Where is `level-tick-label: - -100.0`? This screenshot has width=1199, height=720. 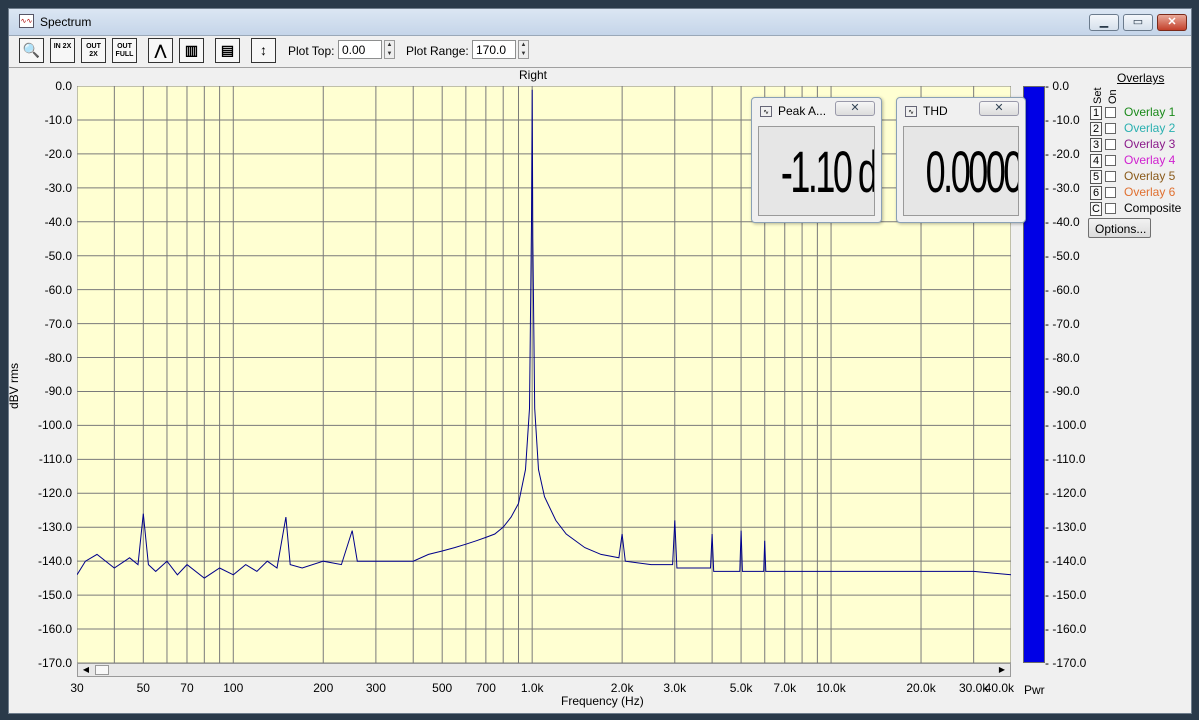
level-tick-label: - -100.0 is located at coordinates (1066, 425).